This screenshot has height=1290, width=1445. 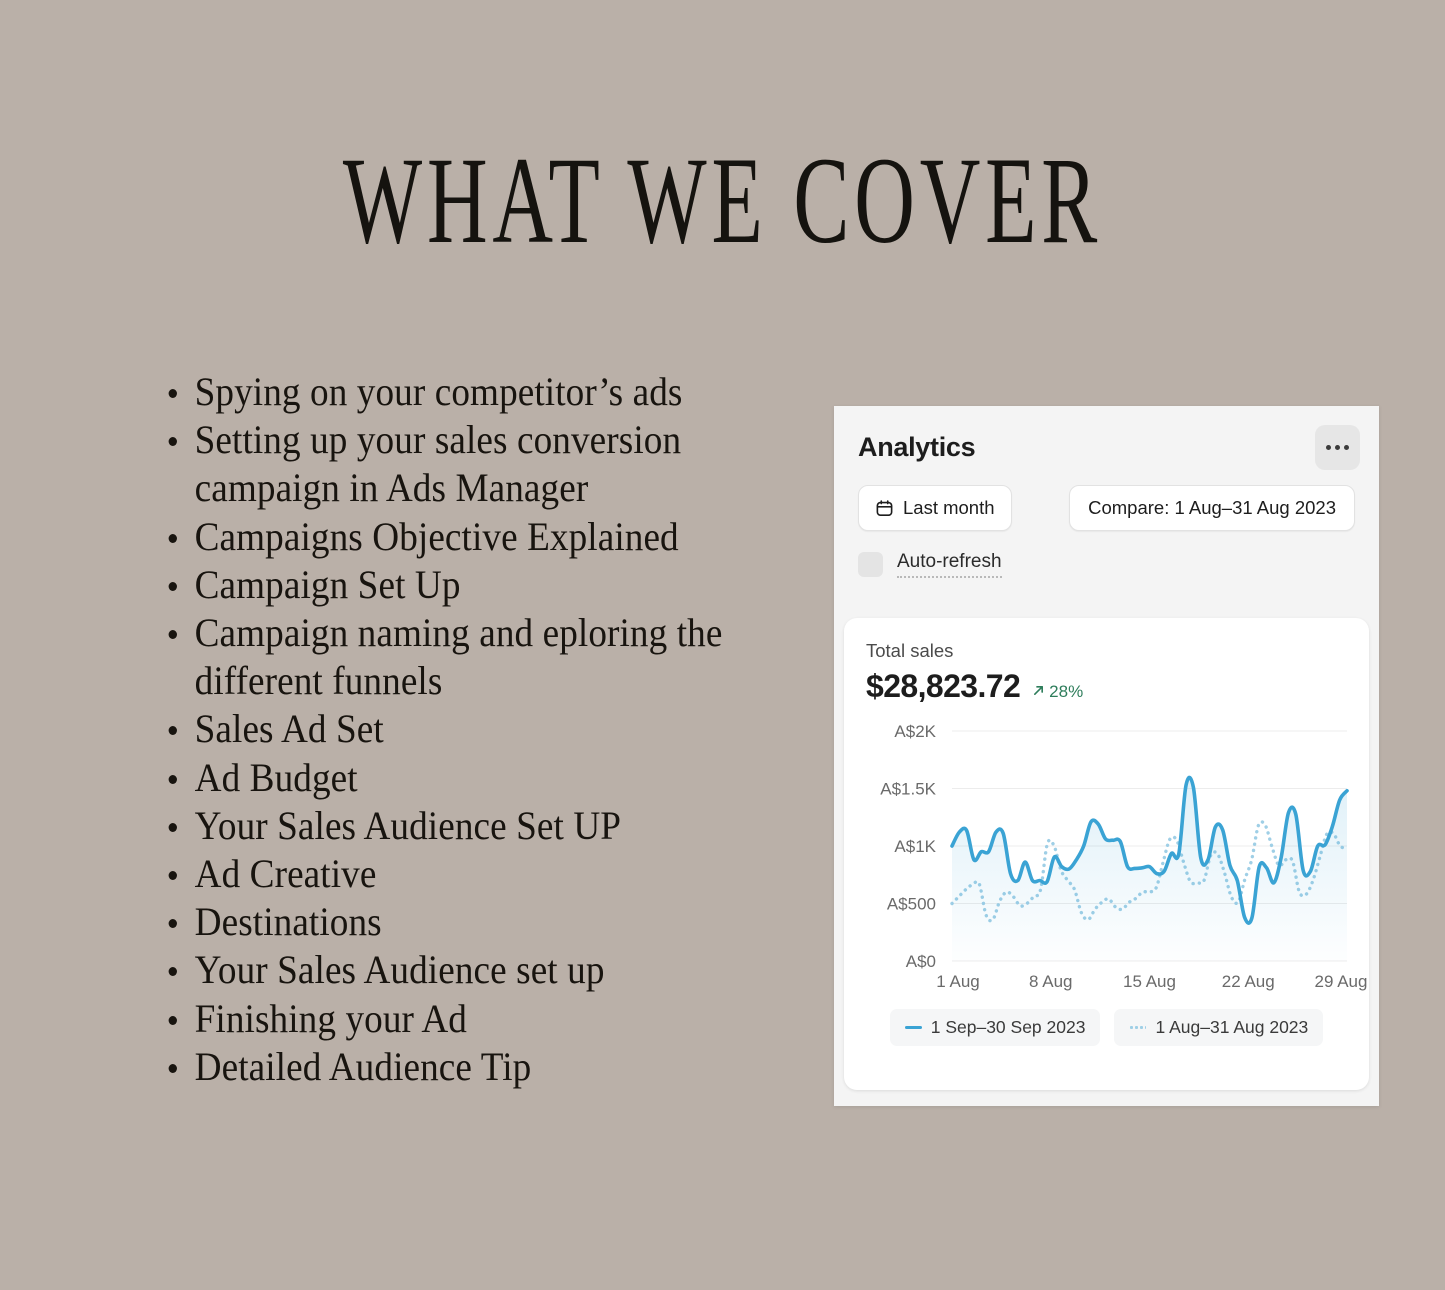 What do you see at coordinates (1341, 981) in the screenshot?
I see `svg-text: 29 Aug` at bounding box center [1341, 981].